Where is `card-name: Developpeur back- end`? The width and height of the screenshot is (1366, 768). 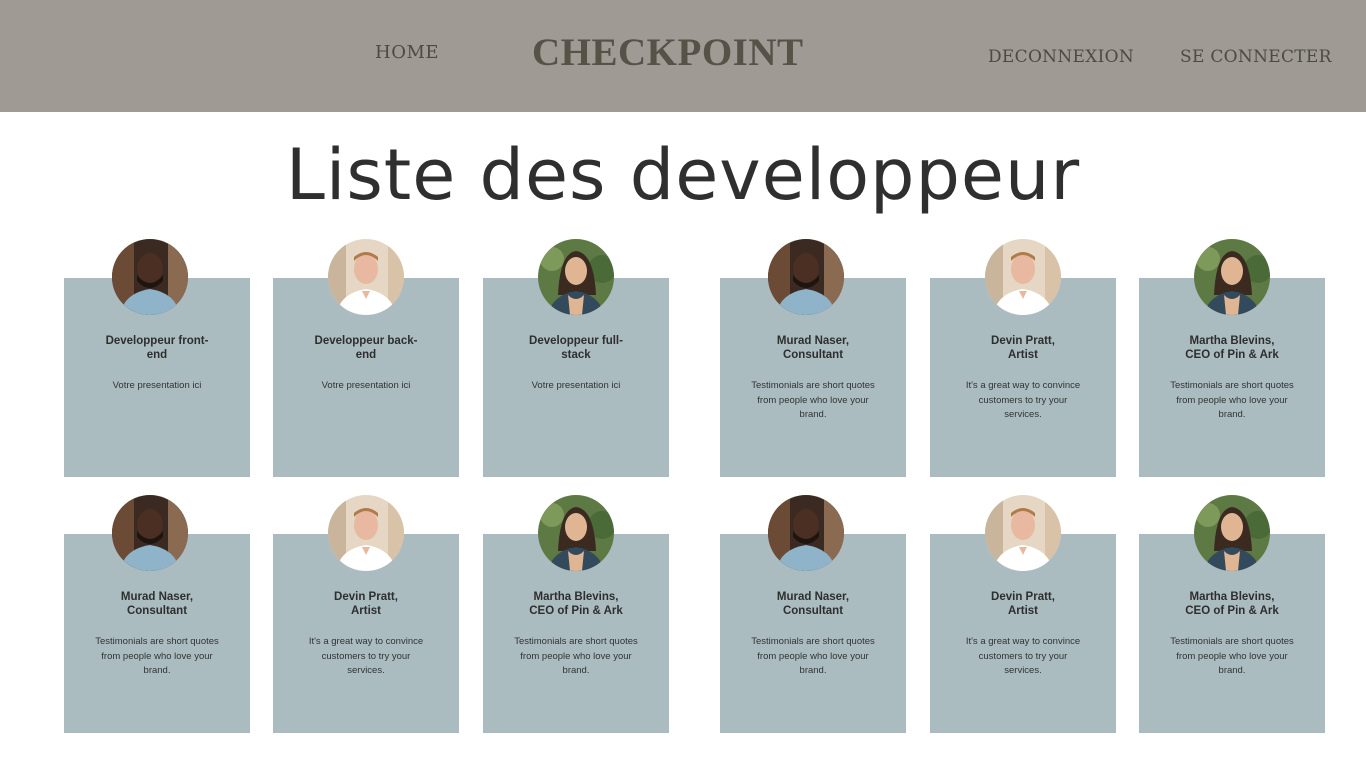
card-name: Developpeur back- end is located at coordinates (366, 348).